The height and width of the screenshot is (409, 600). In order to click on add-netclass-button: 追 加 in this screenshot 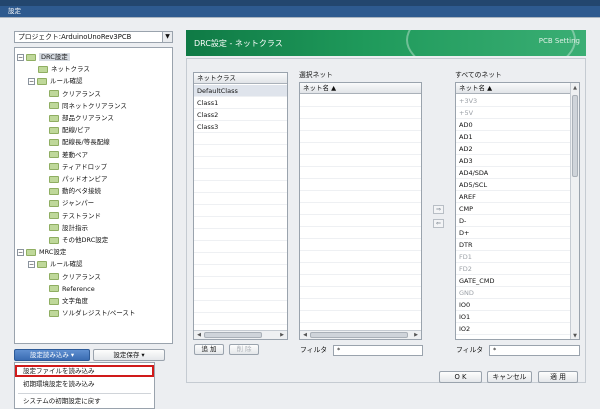, I will do `click(209, 349)`.